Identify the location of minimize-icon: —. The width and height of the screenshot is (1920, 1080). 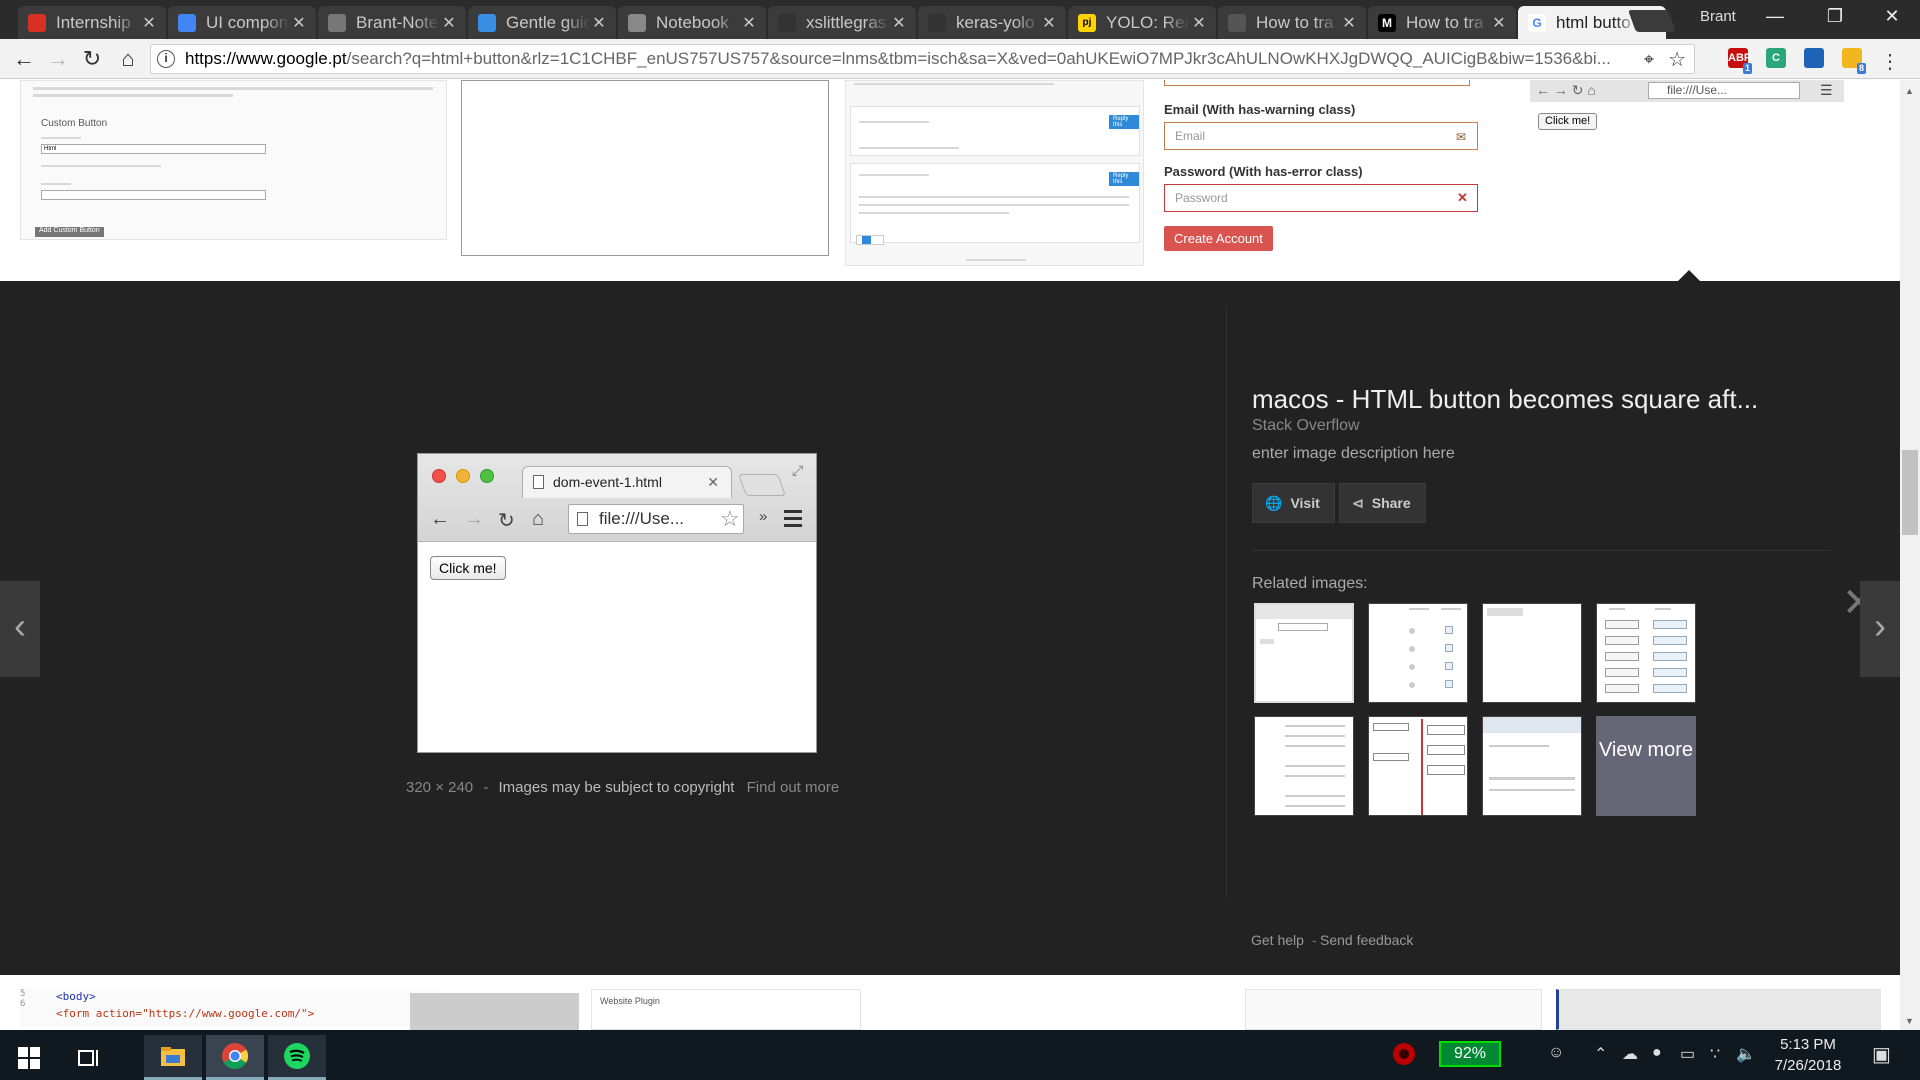
(1775, 19).